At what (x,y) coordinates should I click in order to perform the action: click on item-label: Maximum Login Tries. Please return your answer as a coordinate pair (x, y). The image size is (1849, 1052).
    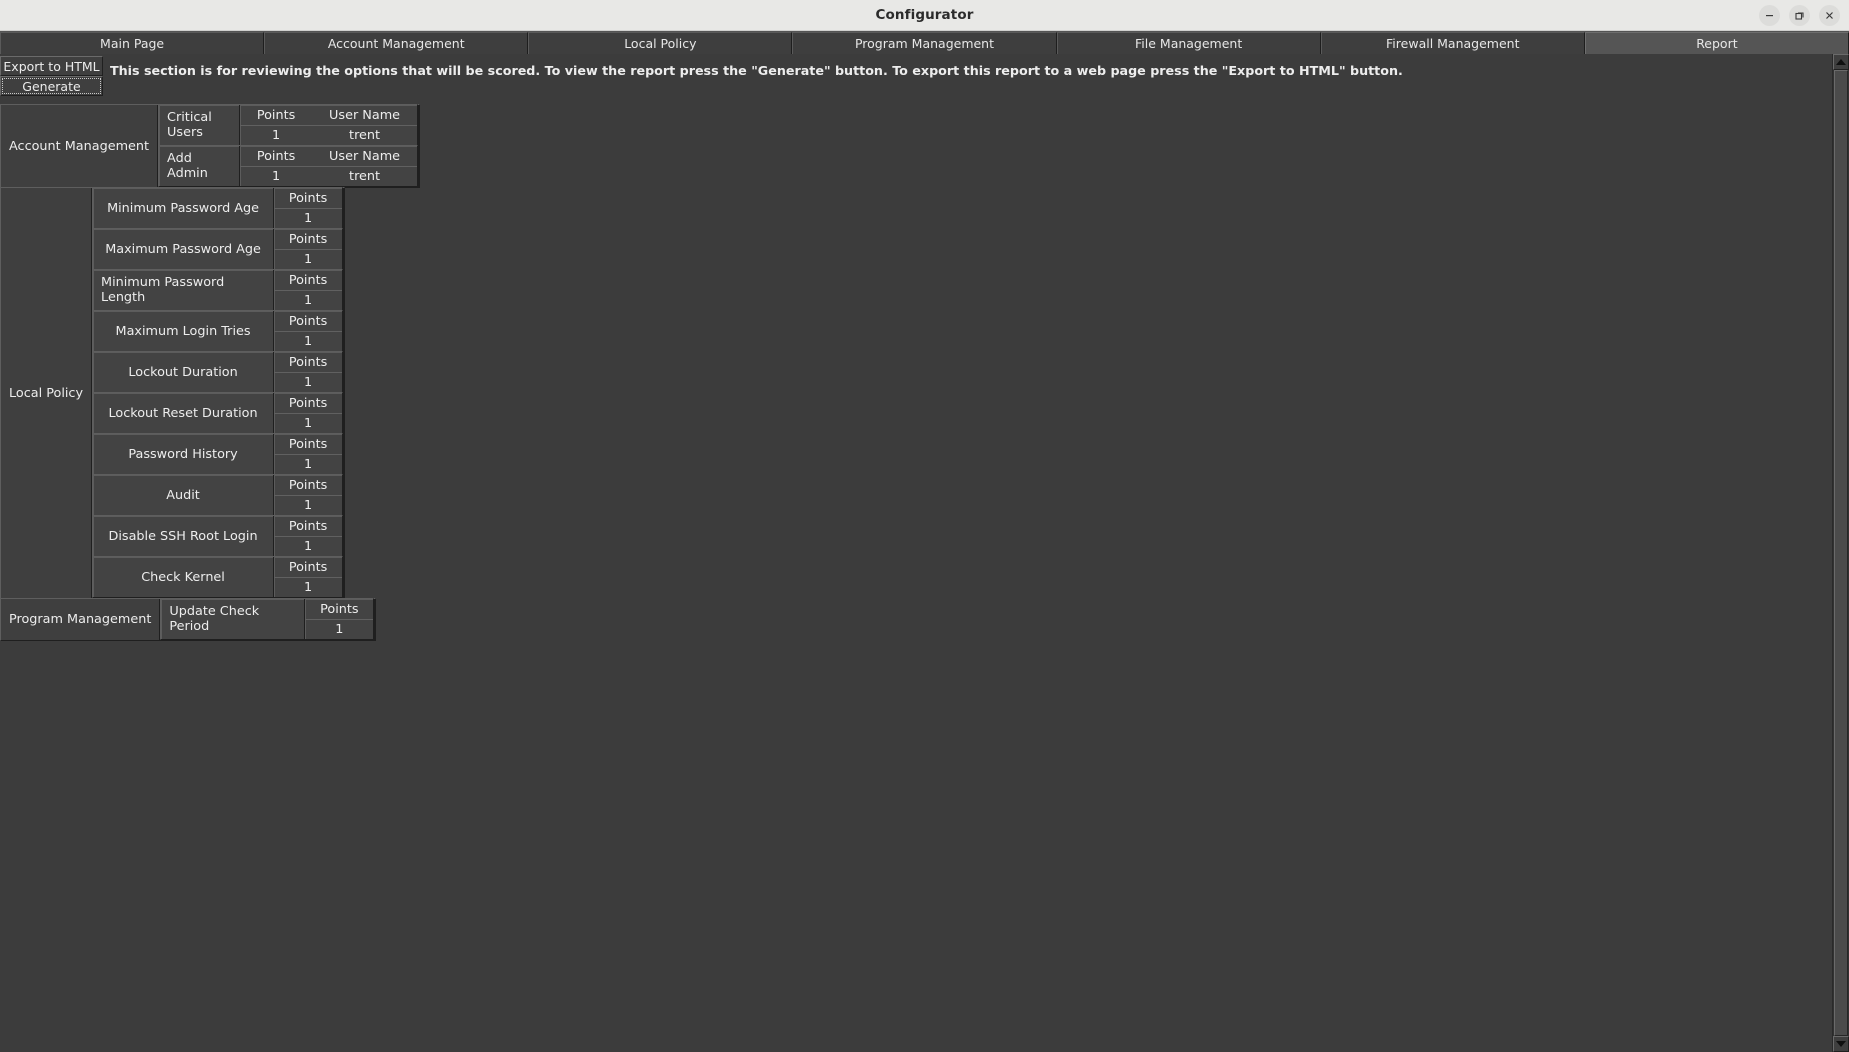
    Looking at the image, I should click on (184, 331).